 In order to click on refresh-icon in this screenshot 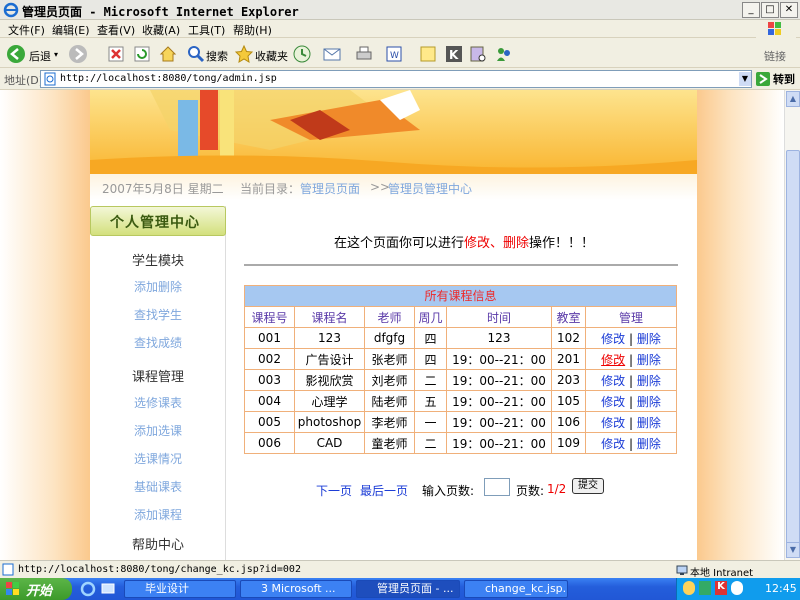, I will do `click(142, 54)`.